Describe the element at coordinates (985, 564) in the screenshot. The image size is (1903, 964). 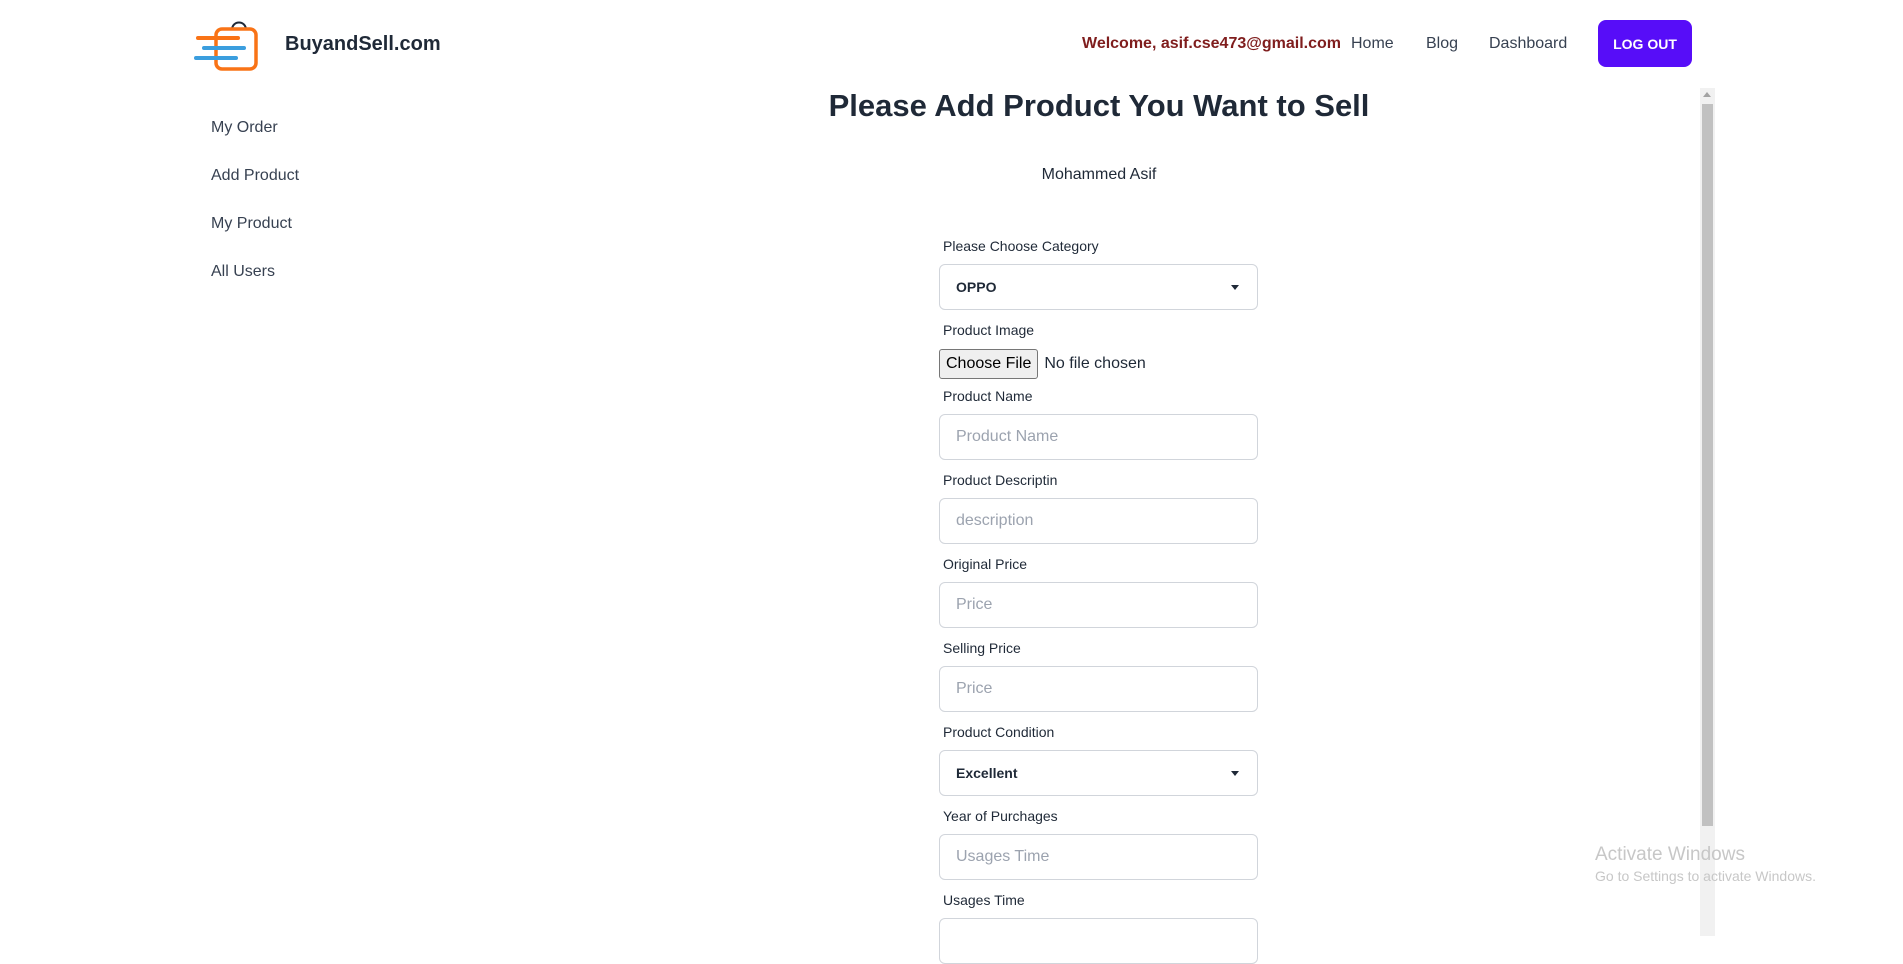
I see `original-price-label: Original Price` at that location.